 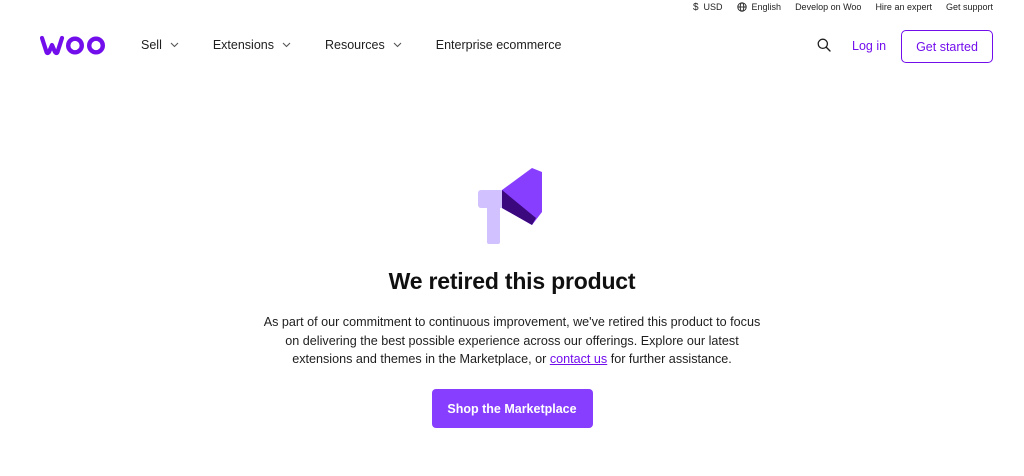 What do you see at coordinates (869, 46) in the screenshot?
I see `login-link: Log in` at bounding box center [869, 46].